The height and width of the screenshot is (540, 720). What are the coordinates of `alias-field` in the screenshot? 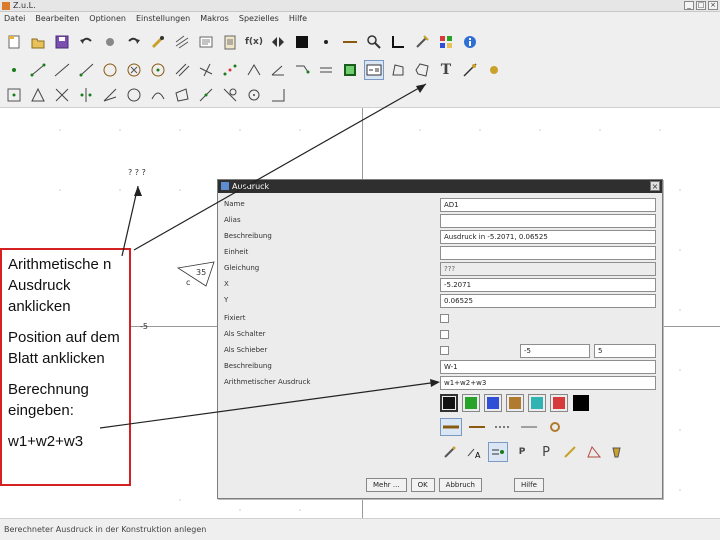 It's located at (548, 221).